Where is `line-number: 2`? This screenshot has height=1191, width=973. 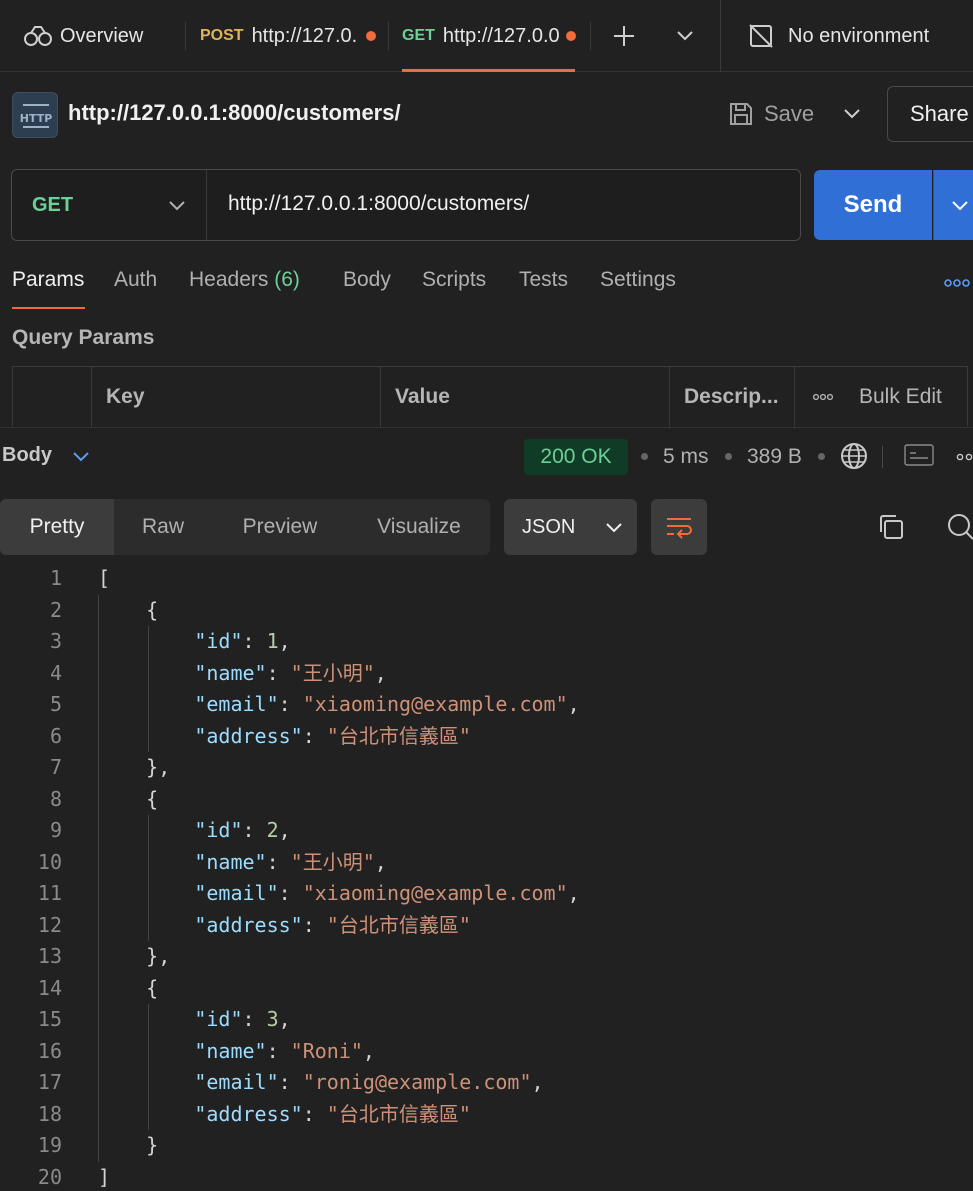 line-number: 2 is located at coordinates (55, 609).